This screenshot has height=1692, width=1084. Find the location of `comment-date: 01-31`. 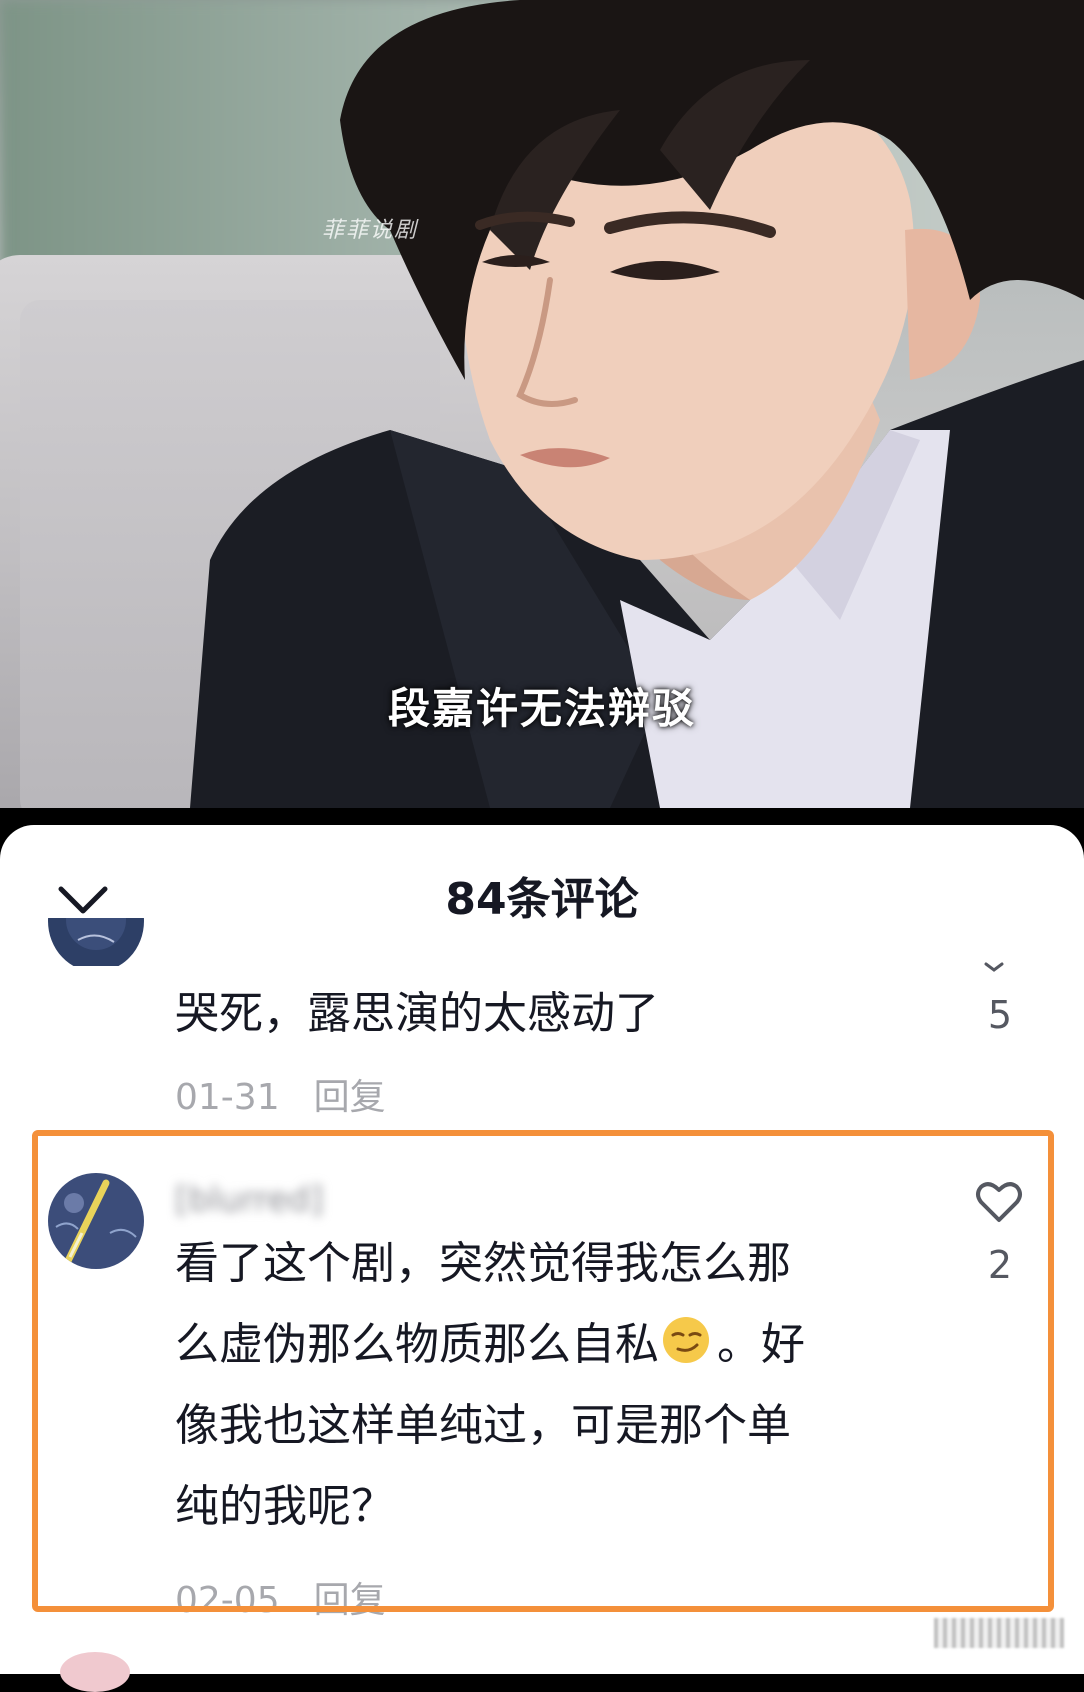

comment-date: 01-31 is located at coordinates (227, 1097).